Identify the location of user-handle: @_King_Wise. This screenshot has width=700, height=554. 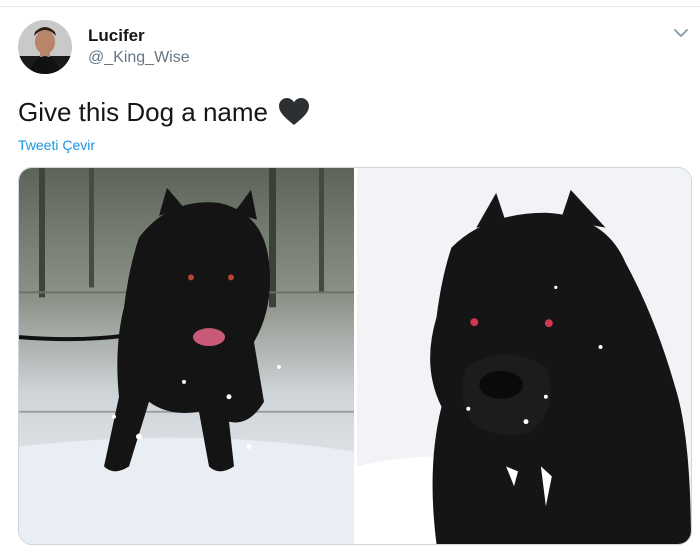
(139, 58).